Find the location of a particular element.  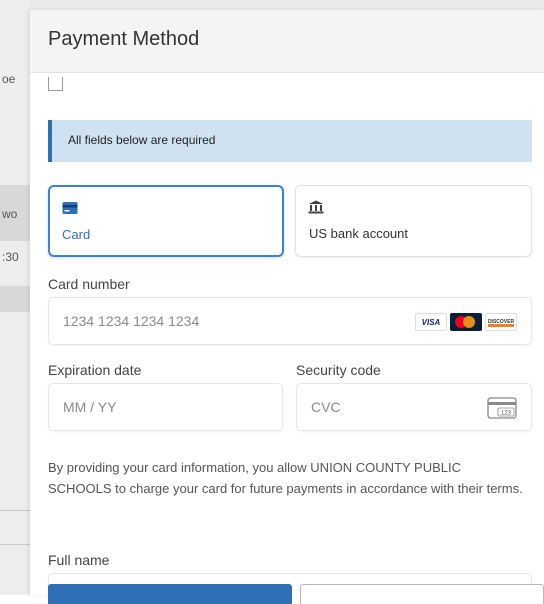

background-text-fragment: oe is located at coordinates (9, 79).